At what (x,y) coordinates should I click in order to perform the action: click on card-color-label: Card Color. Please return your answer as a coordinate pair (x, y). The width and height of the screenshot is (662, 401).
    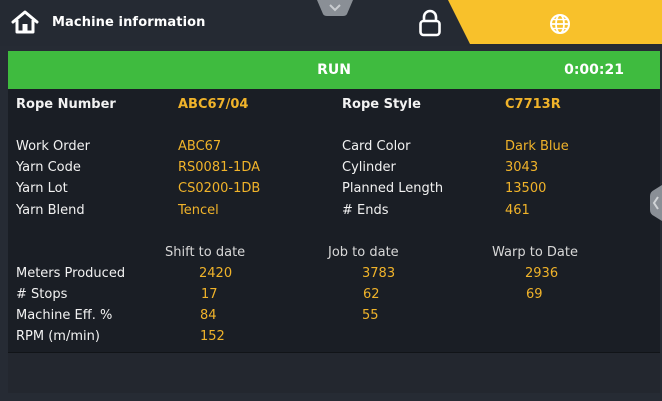
    Looking at the image, I should click on (376, 146).